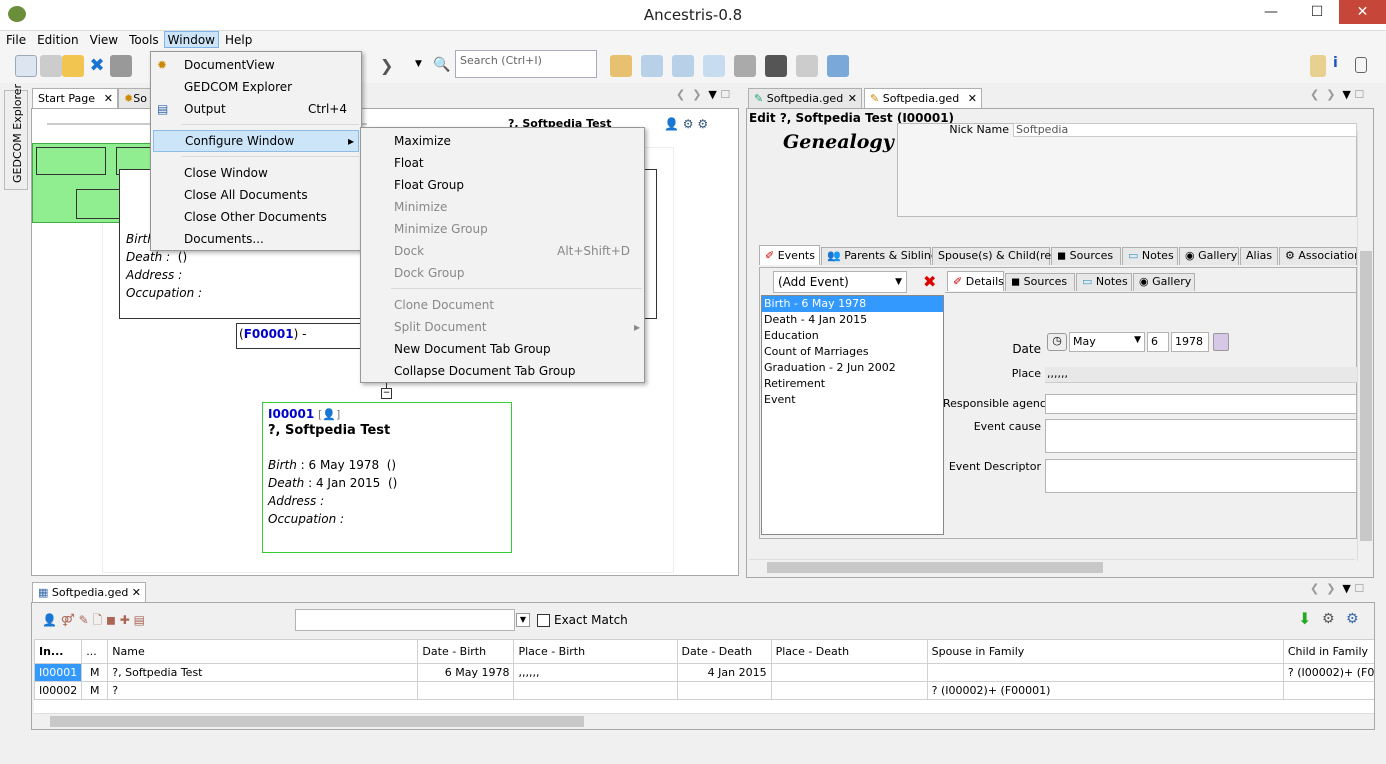 The width and height of the screenshot is (1386, 764). I want to click on cell: ?, so click(263, 690).